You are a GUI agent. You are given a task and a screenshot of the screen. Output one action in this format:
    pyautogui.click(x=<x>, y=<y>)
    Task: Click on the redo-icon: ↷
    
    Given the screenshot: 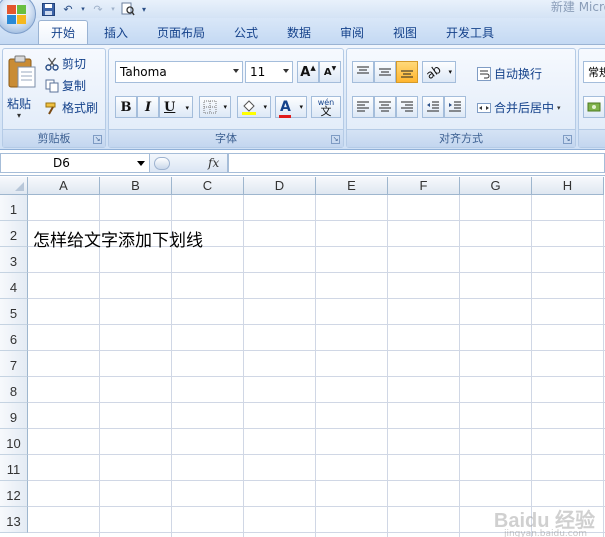 What is the action you would take?
    pyautogui.click(x=98, y=9)
    